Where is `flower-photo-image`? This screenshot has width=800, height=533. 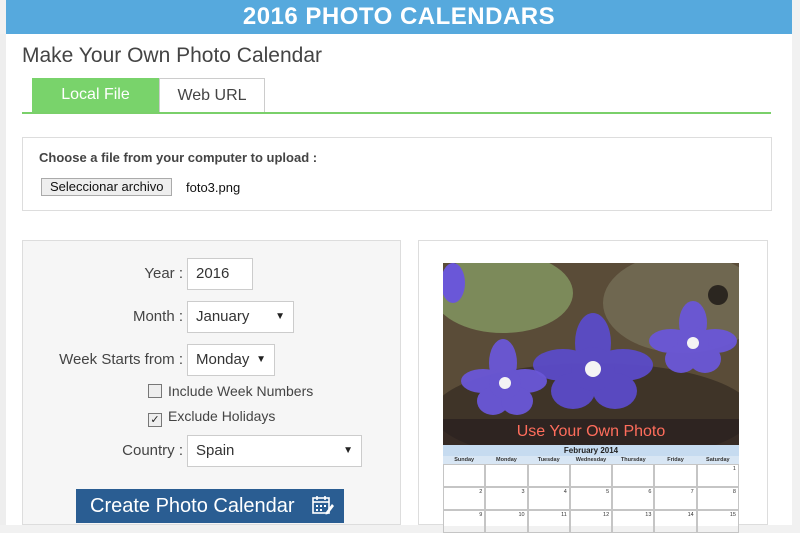
flower-photo-image is located at coordinates (591, 354).